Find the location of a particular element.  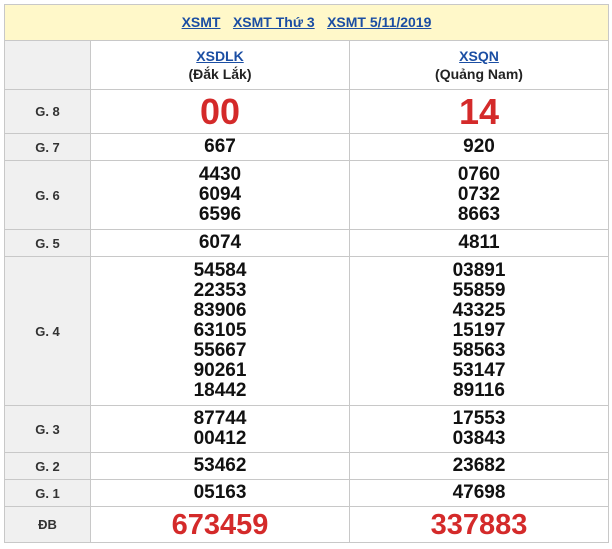

prize-cell: 03891 55859 43325 15197 58563 53147 89116 is located at coordinates (479, 331).